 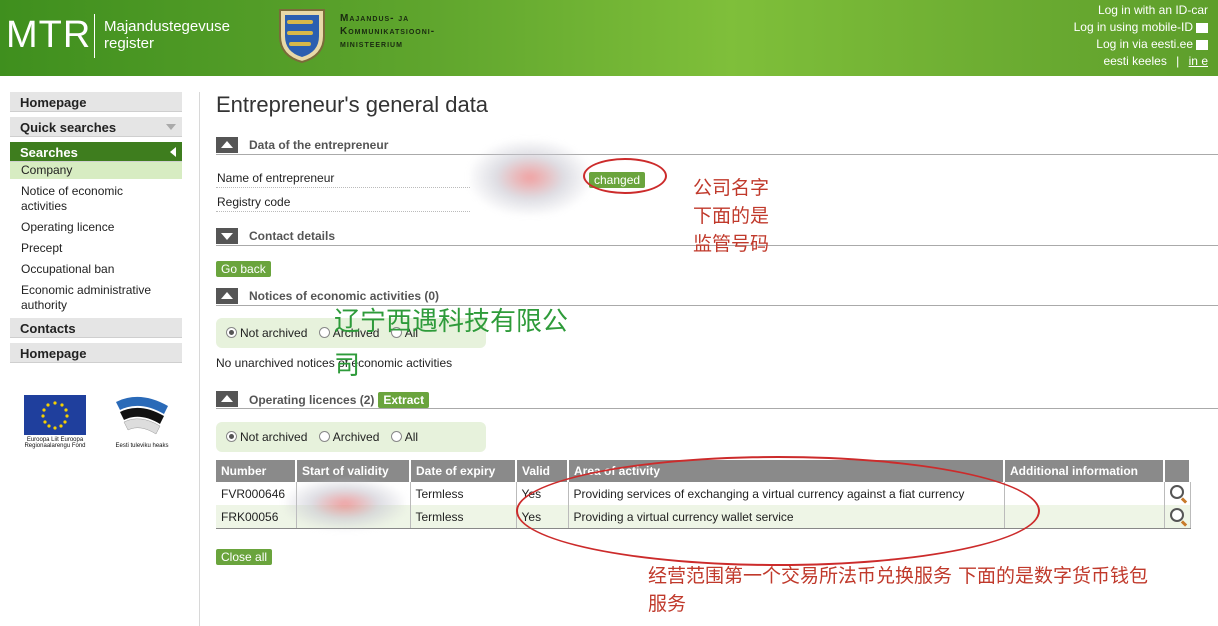 What do you see at coordinates (542, 471) in the screenshot?
I see `column-header-valid: Valid` at bounding box center [542, 471].